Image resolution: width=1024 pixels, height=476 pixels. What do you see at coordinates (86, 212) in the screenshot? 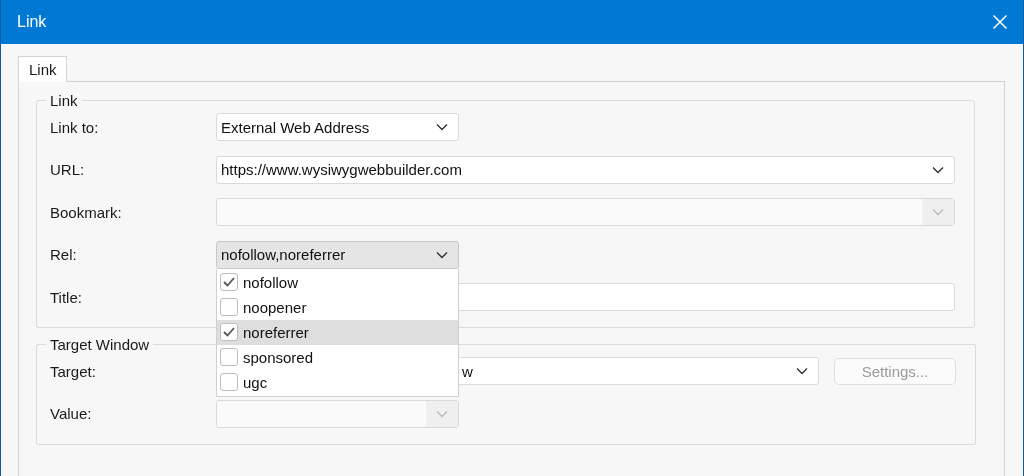
I see `field-label: Bookmark:` at bounding box center [86, 212].